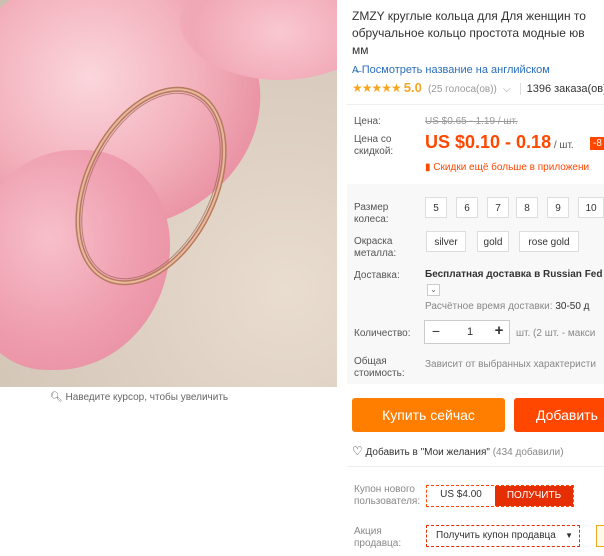  Describe the element at coordinates (436, 331) in the screenshot. I see `quantity-decrease-button: −` at that location.